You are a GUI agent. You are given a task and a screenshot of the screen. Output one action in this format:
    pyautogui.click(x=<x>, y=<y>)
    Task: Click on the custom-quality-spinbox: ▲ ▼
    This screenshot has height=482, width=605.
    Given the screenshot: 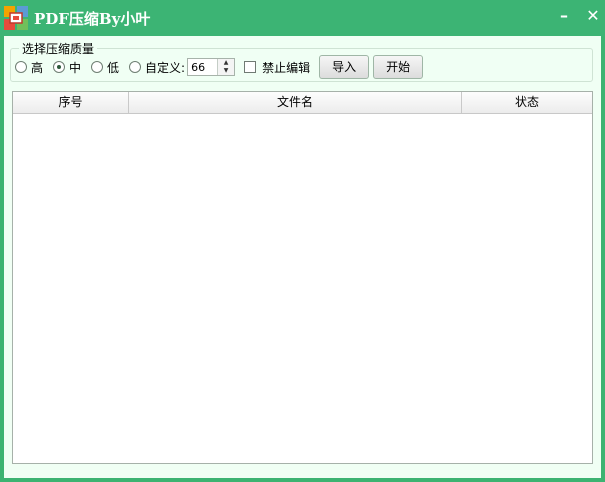 What is the action you would take?
    pyautogui.click(x=211, y=67)
    